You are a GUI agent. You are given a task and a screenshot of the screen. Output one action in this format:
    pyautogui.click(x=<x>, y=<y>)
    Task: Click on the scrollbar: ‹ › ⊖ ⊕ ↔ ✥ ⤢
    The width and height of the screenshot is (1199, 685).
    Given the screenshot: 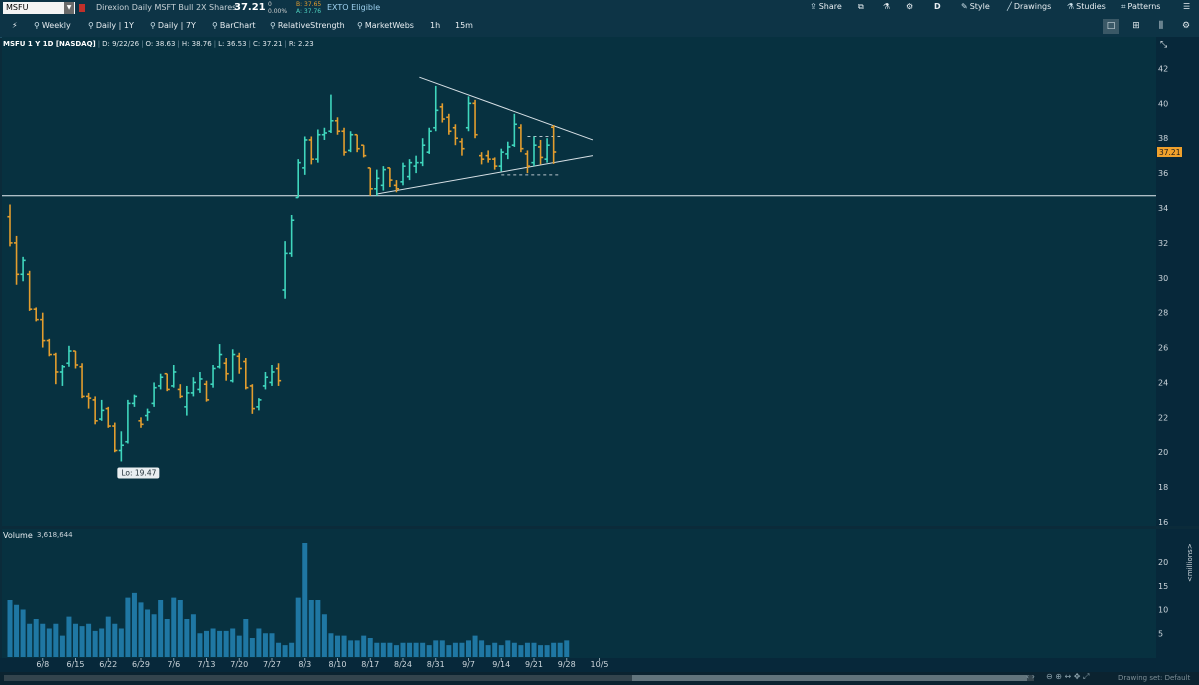 What is the action you would take?
    pyautogui.click(x=599, y=678)
    